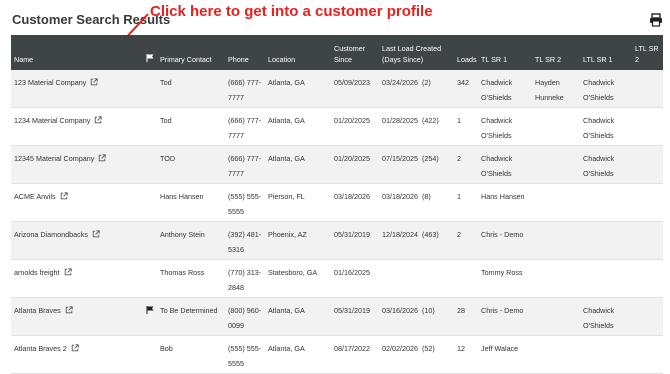  Describe the element at coordinates (51, 234) in the screenshot. I see `customer-name-link: Arizona Diamondbacks` at that location.